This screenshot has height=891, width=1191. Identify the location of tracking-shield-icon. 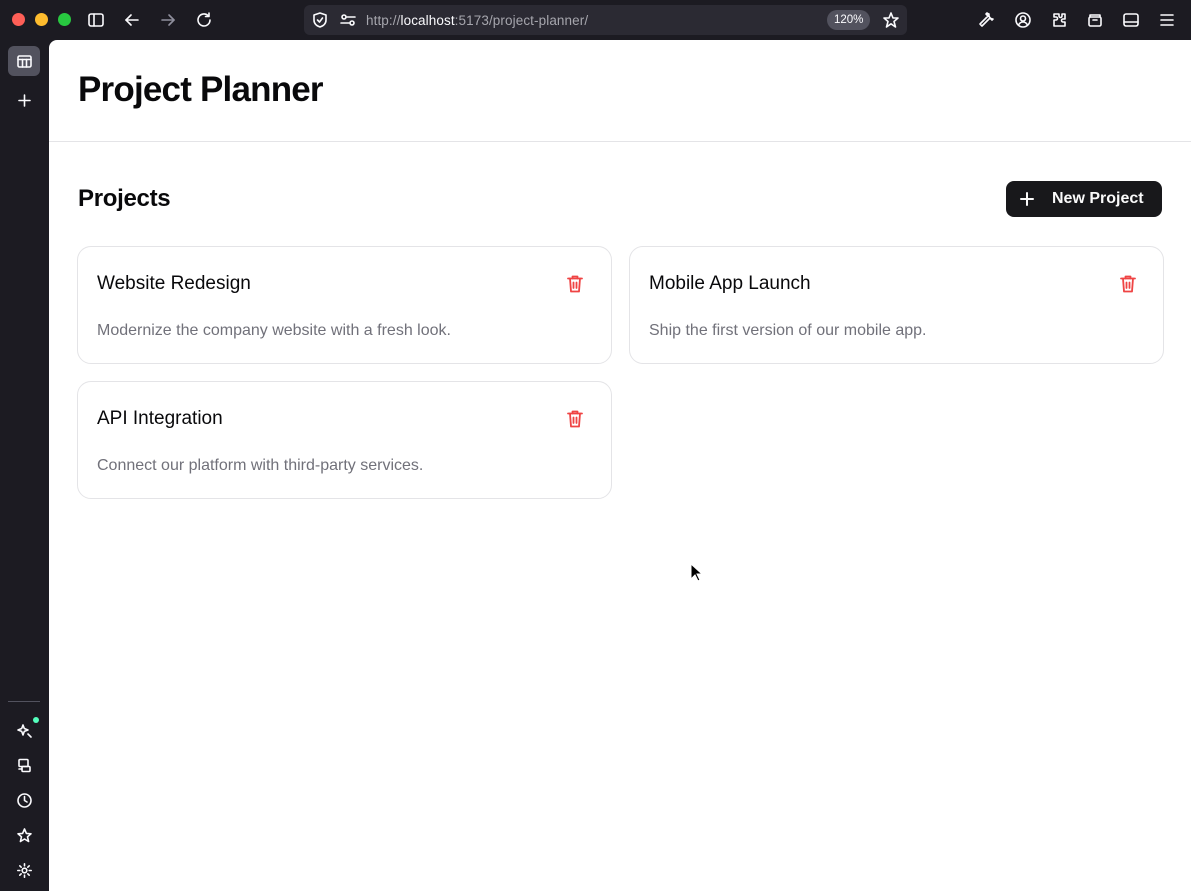
(320, 20).